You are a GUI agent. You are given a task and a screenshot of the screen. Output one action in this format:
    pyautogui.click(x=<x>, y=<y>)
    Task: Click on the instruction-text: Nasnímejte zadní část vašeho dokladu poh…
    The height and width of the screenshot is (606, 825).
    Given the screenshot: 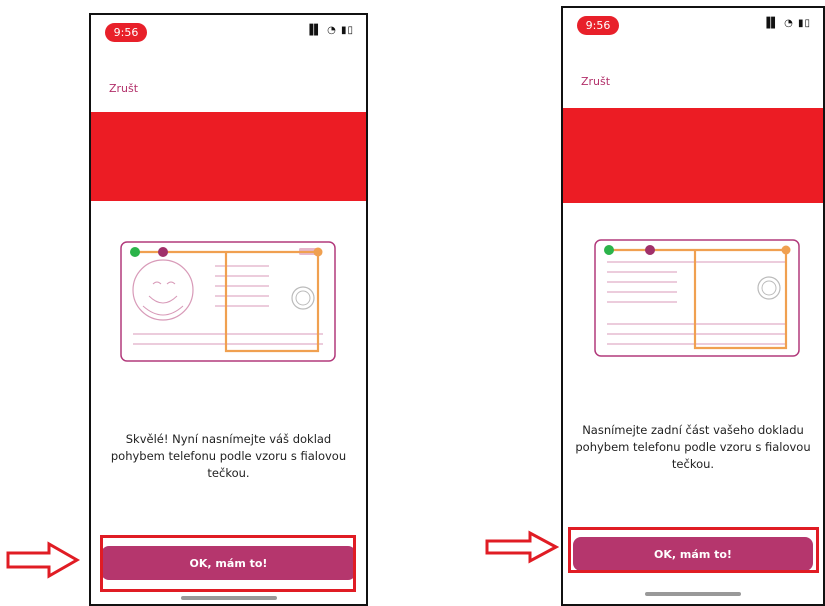 What is the action you would take?
    pyautogui.click(x=693, y=447)
    